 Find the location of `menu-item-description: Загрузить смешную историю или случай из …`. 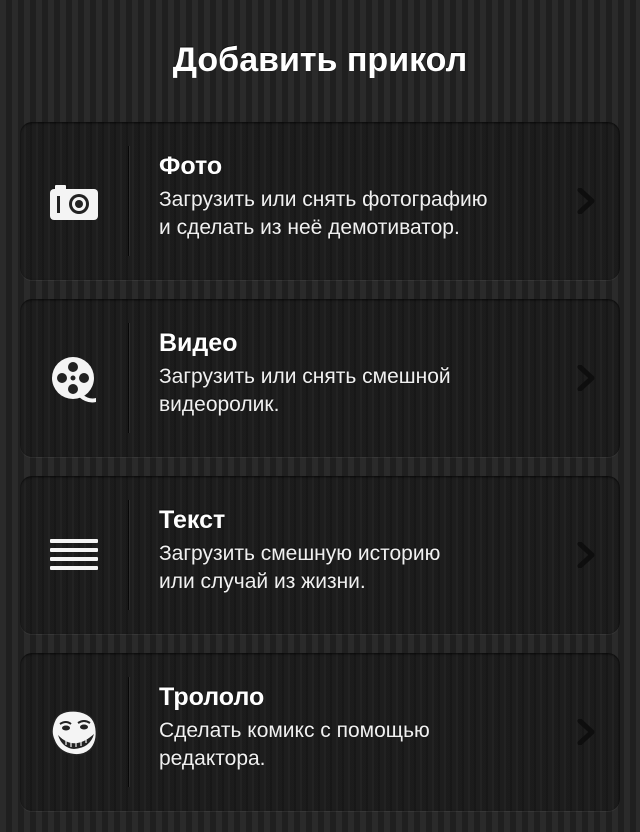

menu-item-description: Загрузить смешную историю или случай из … is located at coordinates (300, 567).